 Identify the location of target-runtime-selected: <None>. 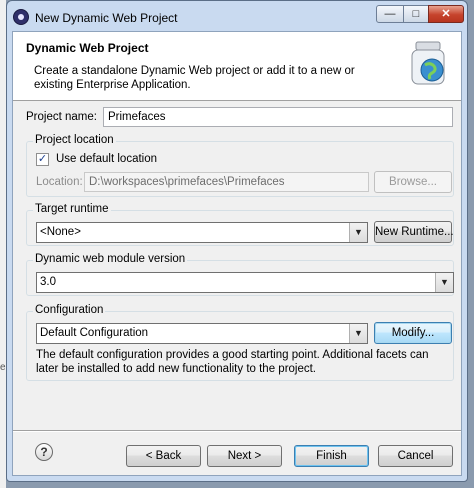
(60, 232).